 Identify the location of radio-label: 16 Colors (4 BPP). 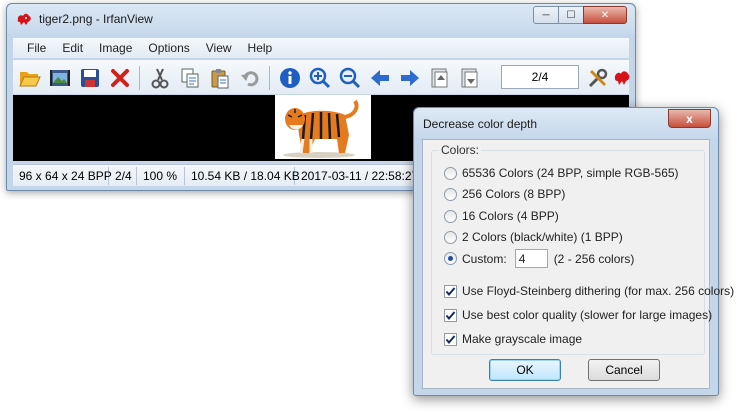
(510, 216).